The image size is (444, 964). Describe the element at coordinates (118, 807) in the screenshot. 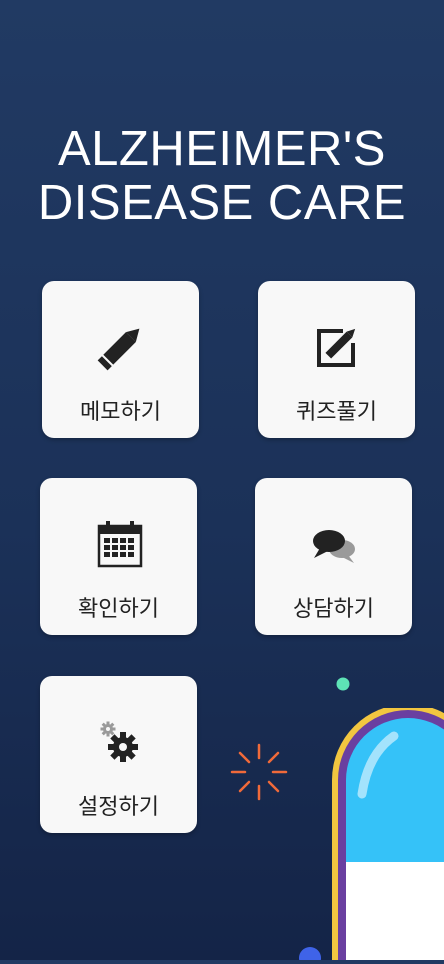

I see `settings-label: 설정하기` at that location.